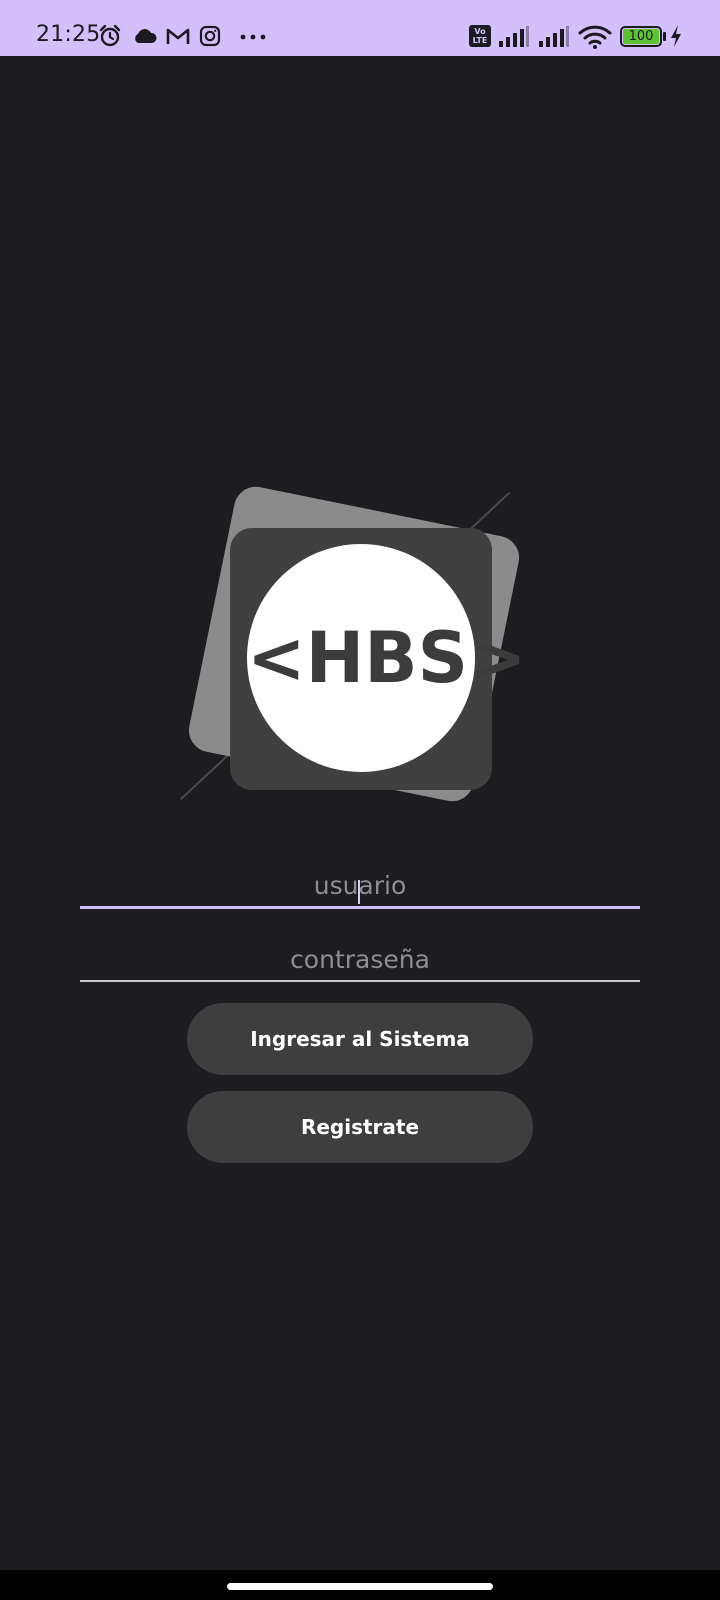 The image size is (720, 1600). What do you see at coordinates (360, 981) in the screenshot?
I see `password-underline` at bounding box center [360, 981].